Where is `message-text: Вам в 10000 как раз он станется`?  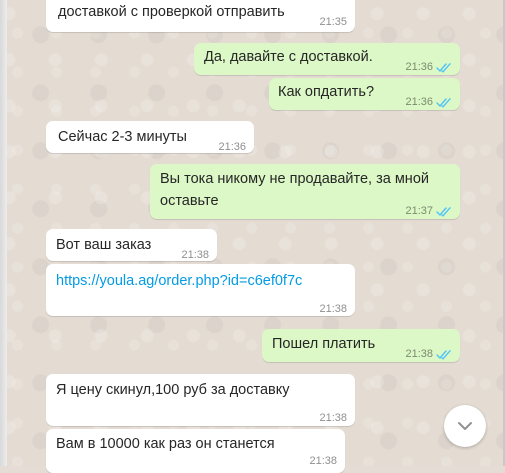
message-text: Вам в 10000 как раз он станется is located at coordinates (165, 444).